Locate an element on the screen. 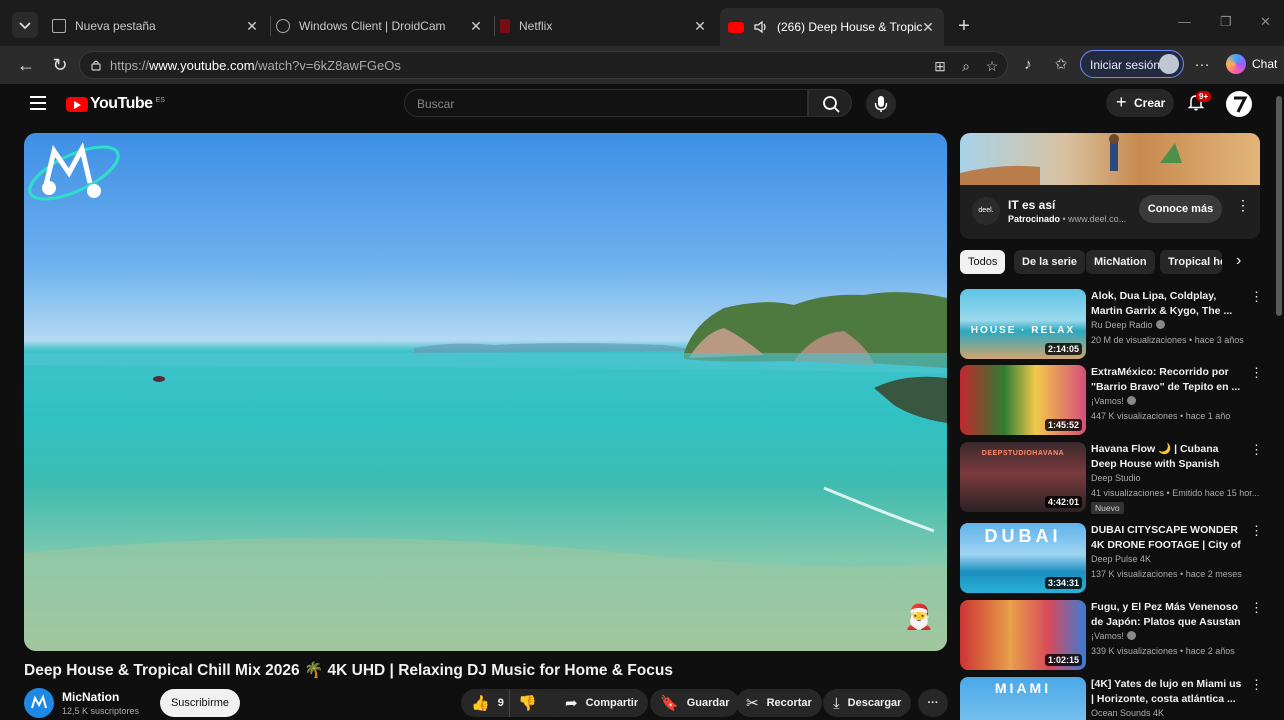 The image size is (1284, 720). favorite-star-icon: ☆ is located at coordinates (992, 66).